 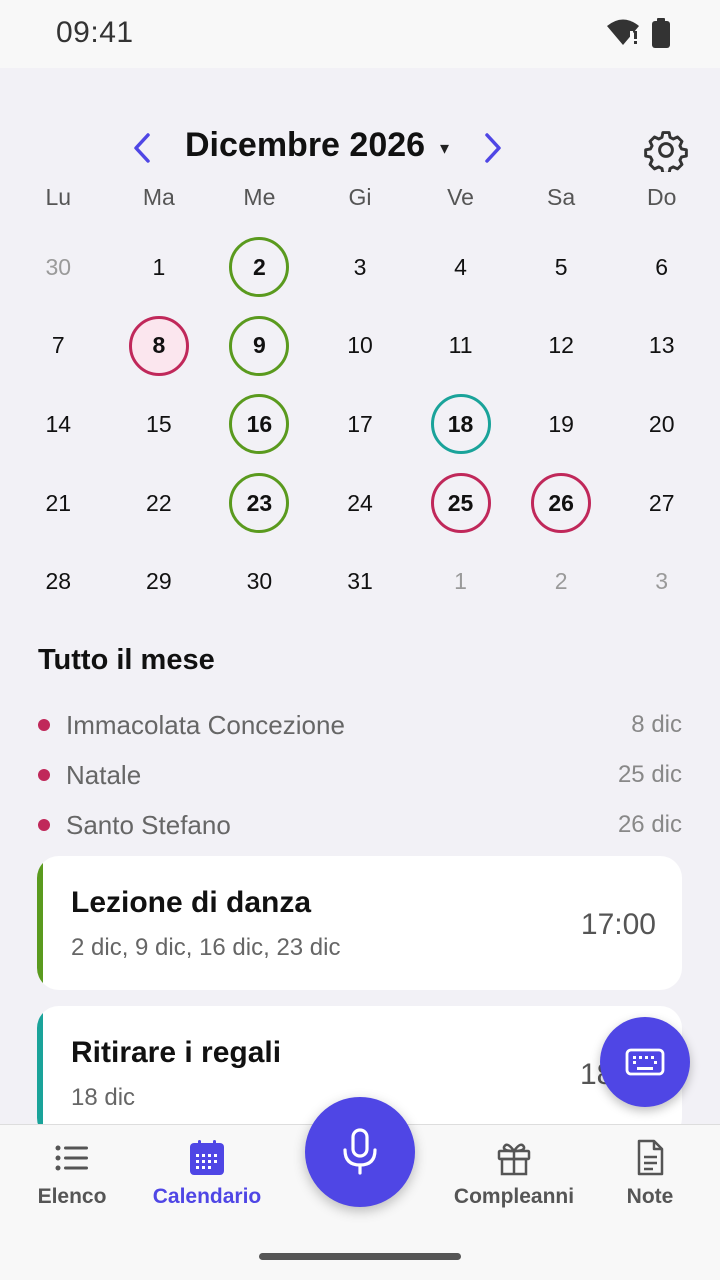 What do you see at coordinates (360, 34) in the screenshot?
I see `status-bar: 09:41` at bounding box center [360, 34].